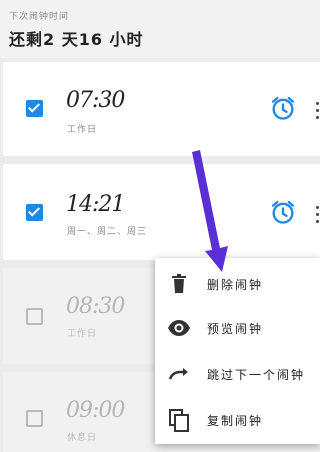 This screenshot has width=320, height=452. I want to click on menu-item-label: 跳过下一个闹钟, so click(256, 375).